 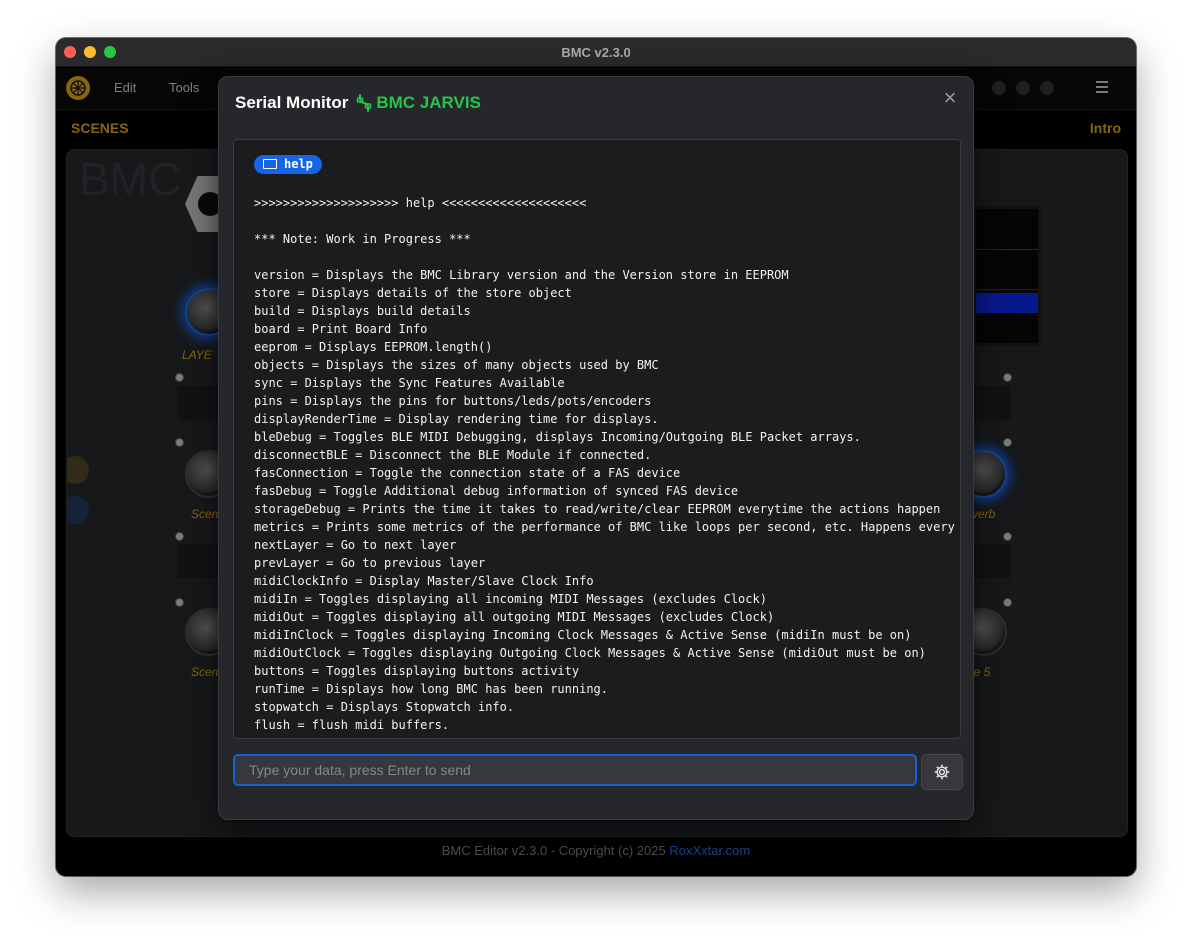 I want to click on command-badge: help, so click(x=288, y=164).